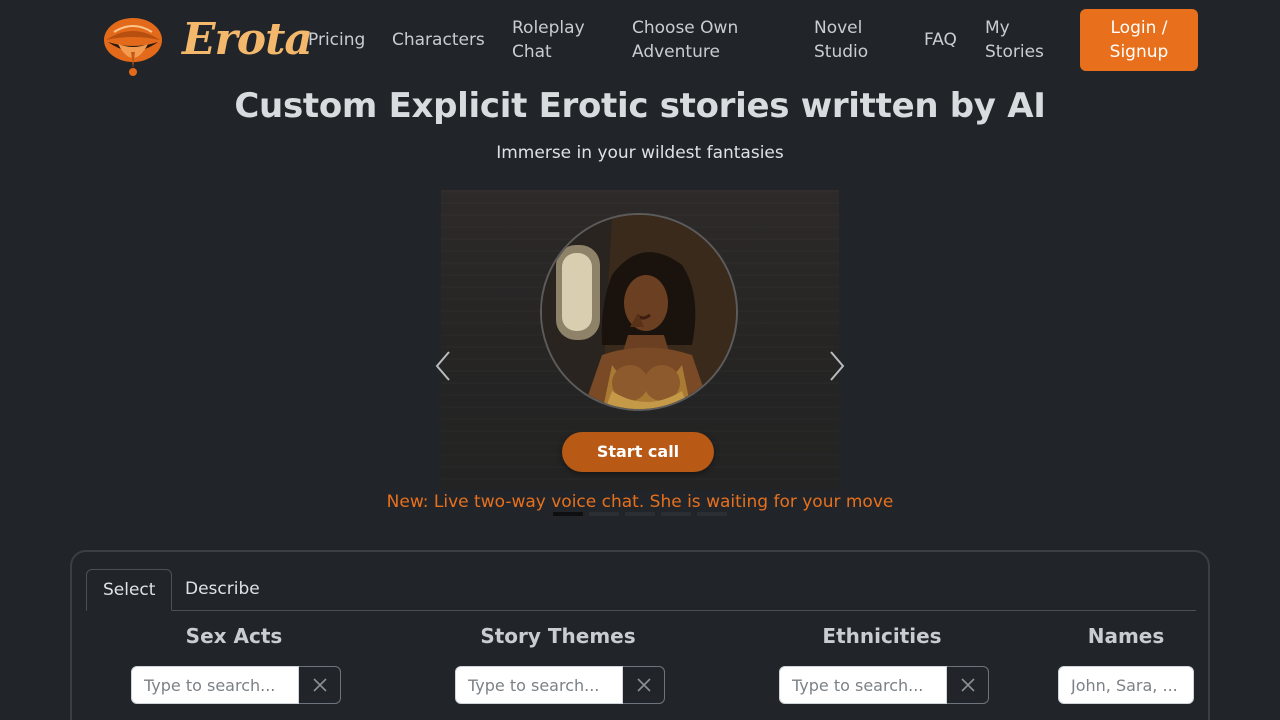 This screenshot has width=1280, height=720. What do you see at coordinates (539, 685) in the screenshot?
I see `story-themes-input` at bounding box center [539, 685].